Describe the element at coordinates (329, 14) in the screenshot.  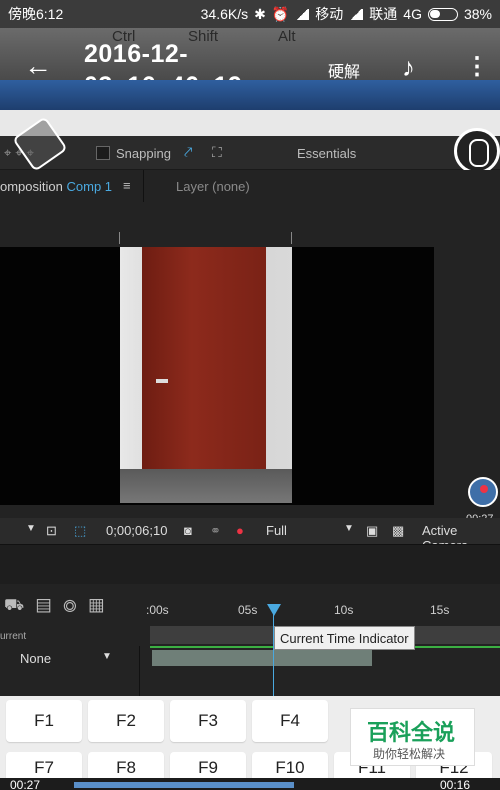
I see `carrier-1: 移动` at that location.